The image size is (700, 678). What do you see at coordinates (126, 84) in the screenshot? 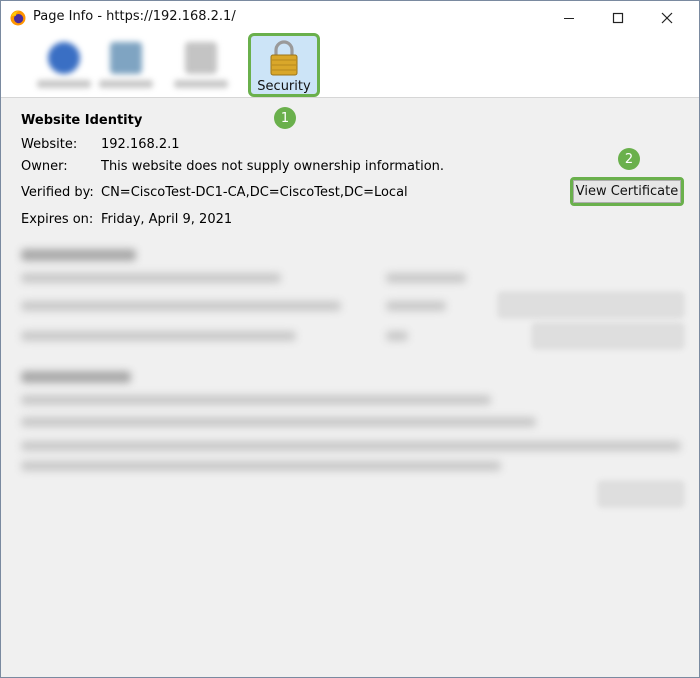
I see `tab-media-label` at bounding box center [126, 84].